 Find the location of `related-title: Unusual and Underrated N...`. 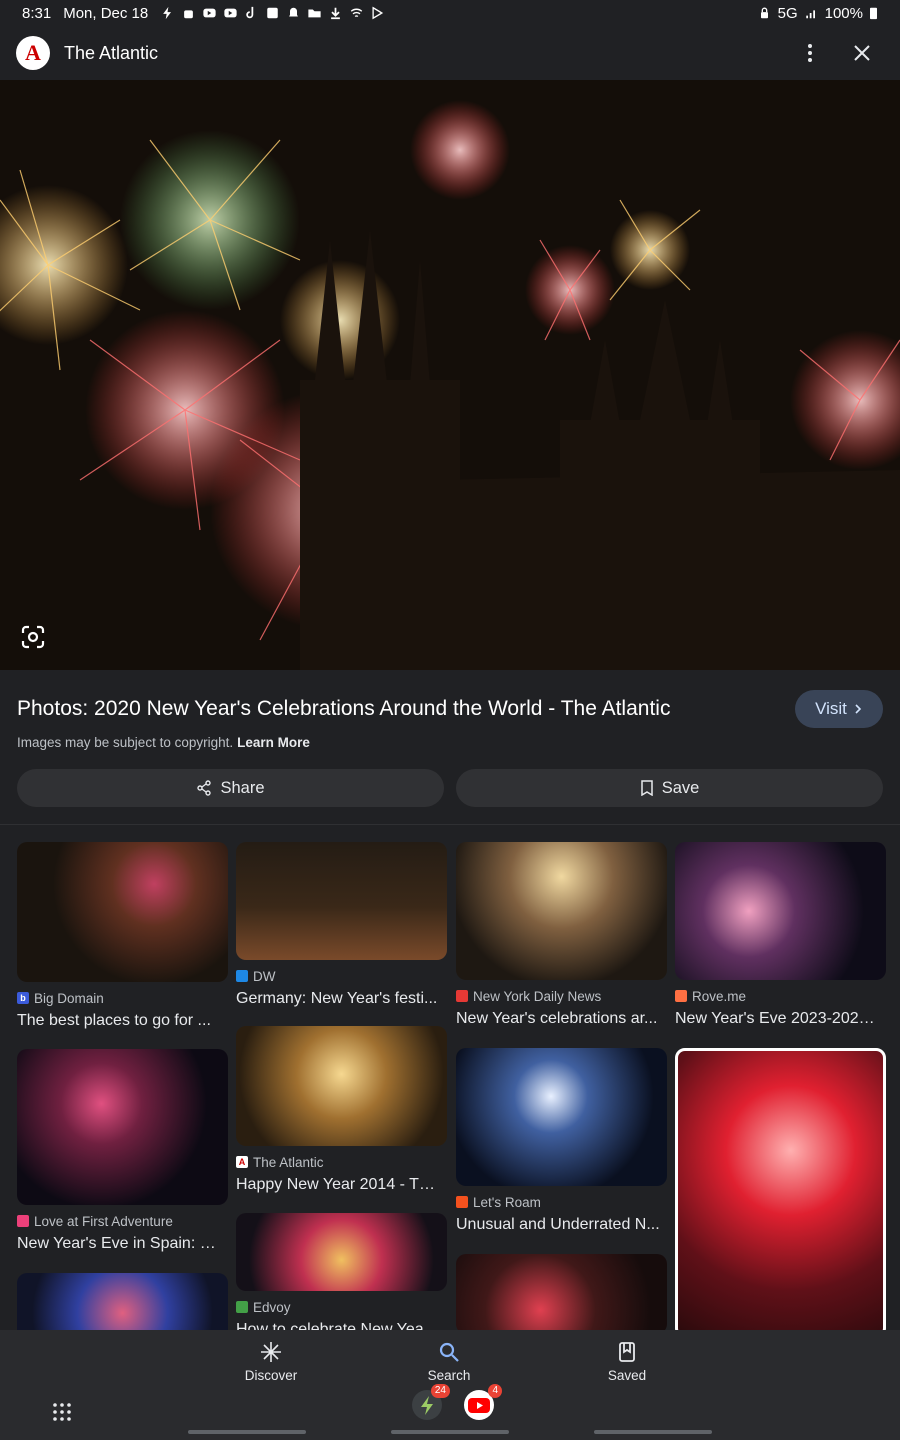

related-title: Unusual and Underrated N... is located at coordinates (558, 1224).